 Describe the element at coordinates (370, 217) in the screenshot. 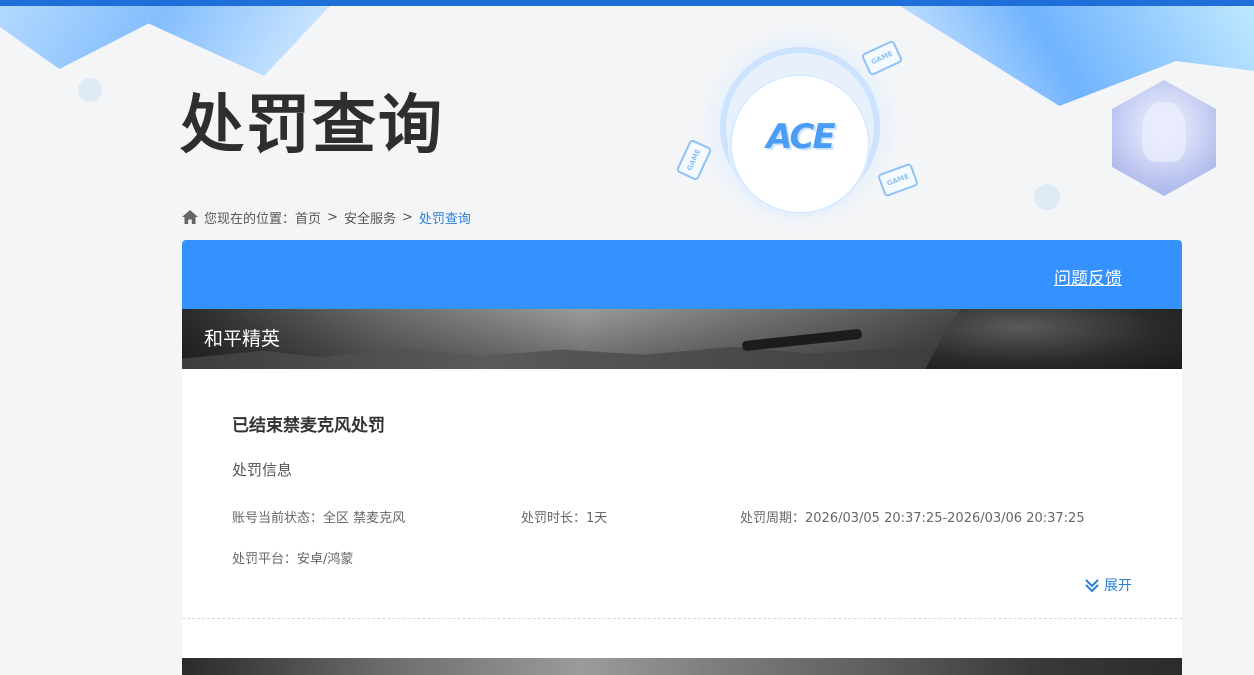

I see `breadcrumb-security-link: 安全服务` at that location.